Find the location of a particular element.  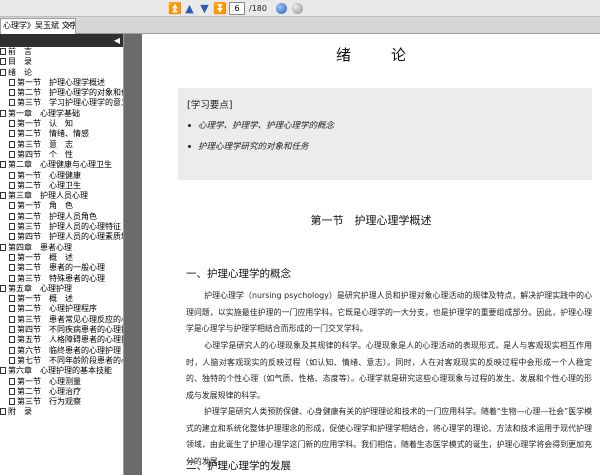

bookmark-item: 第五章 心理护理 is located at coordinates (61, 289).